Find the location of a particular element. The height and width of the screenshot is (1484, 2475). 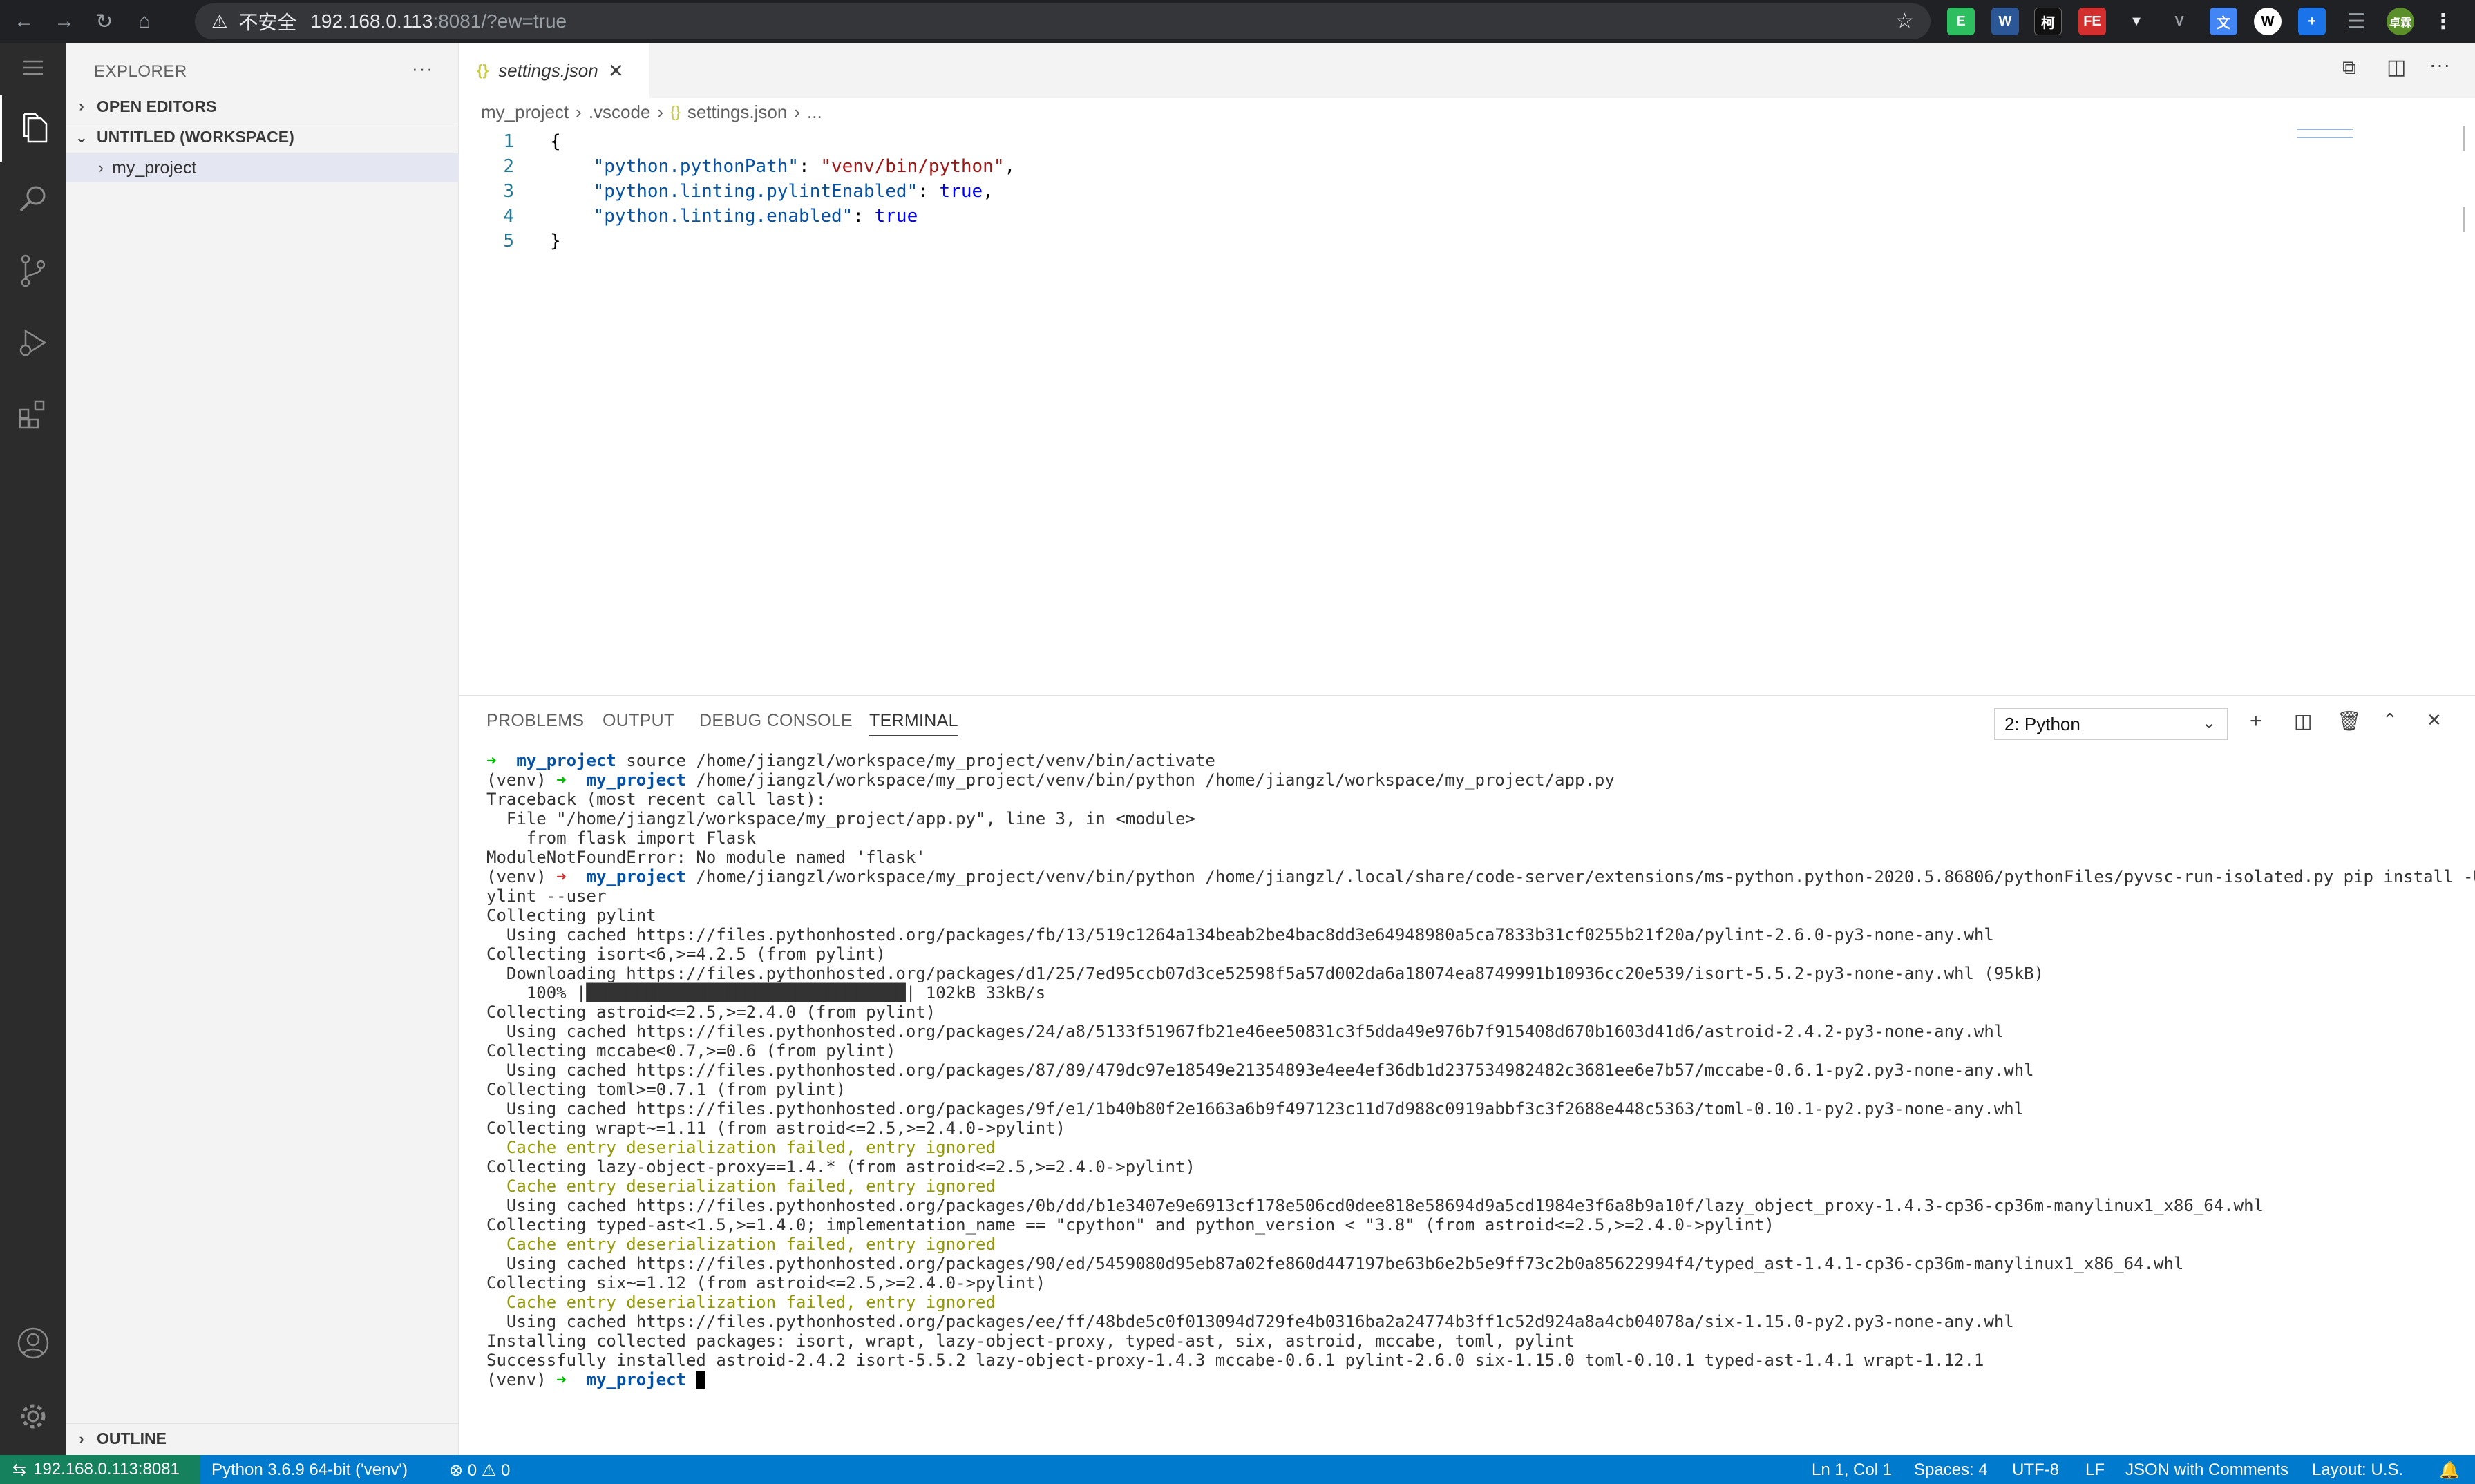

open-changes-icon: ⧉ is located at coordinates (2349, 68).